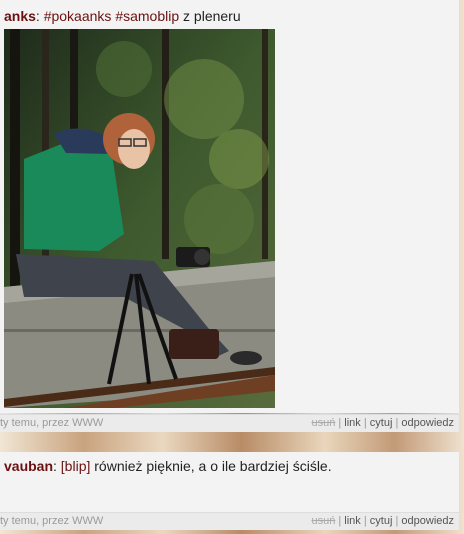 The width and height of the screenshot is (464, 534). Describe the element at coordinates (147, 16) in the screenshot. I see `tag-link-samoblip: #samoblip` at that location.